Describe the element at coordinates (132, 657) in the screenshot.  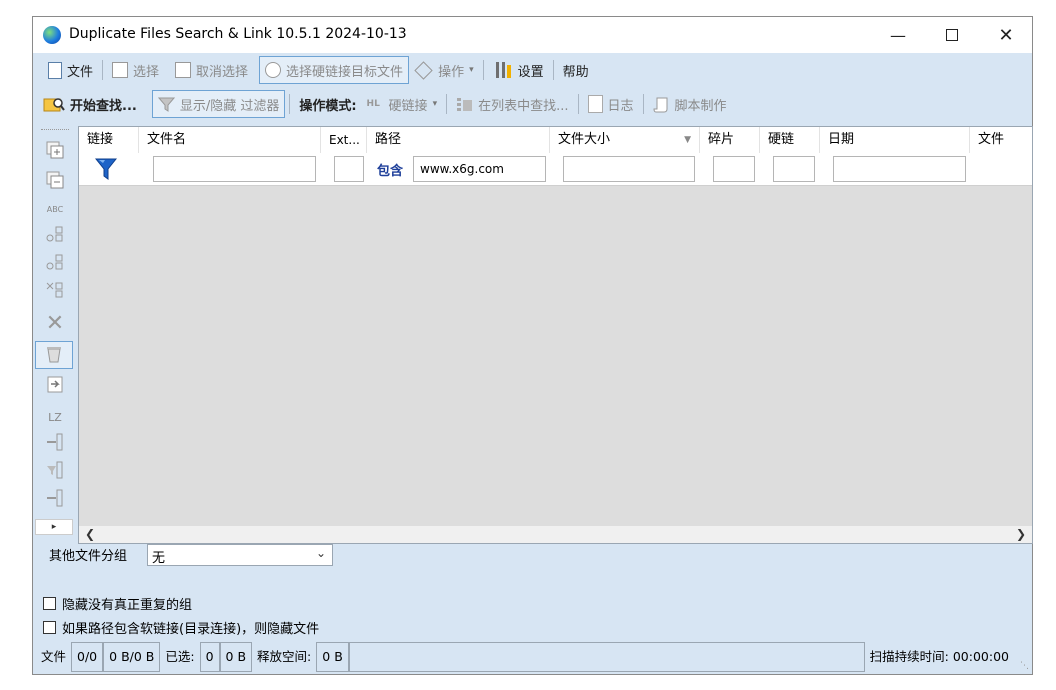
I see `status-bytes: 0 B/0 B` at that location.